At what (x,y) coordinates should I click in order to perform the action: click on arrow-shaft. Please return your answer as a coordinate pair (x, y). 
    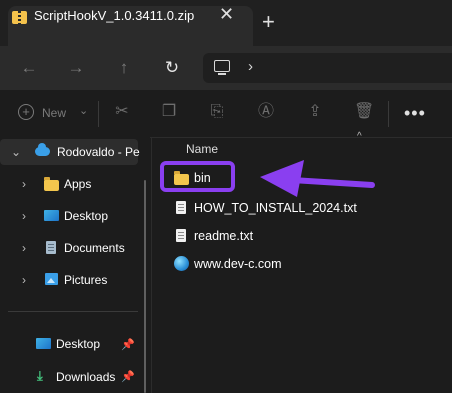
    Looking at the image, I should click on (332, 182).